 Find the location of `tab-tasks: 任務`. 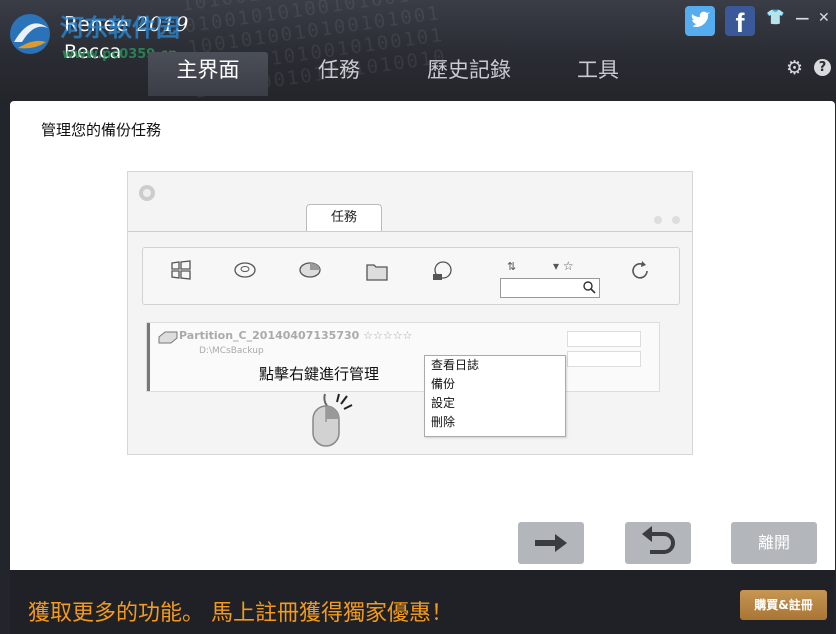

tab-tasks: 任務 is located at coordinates (339, 74).